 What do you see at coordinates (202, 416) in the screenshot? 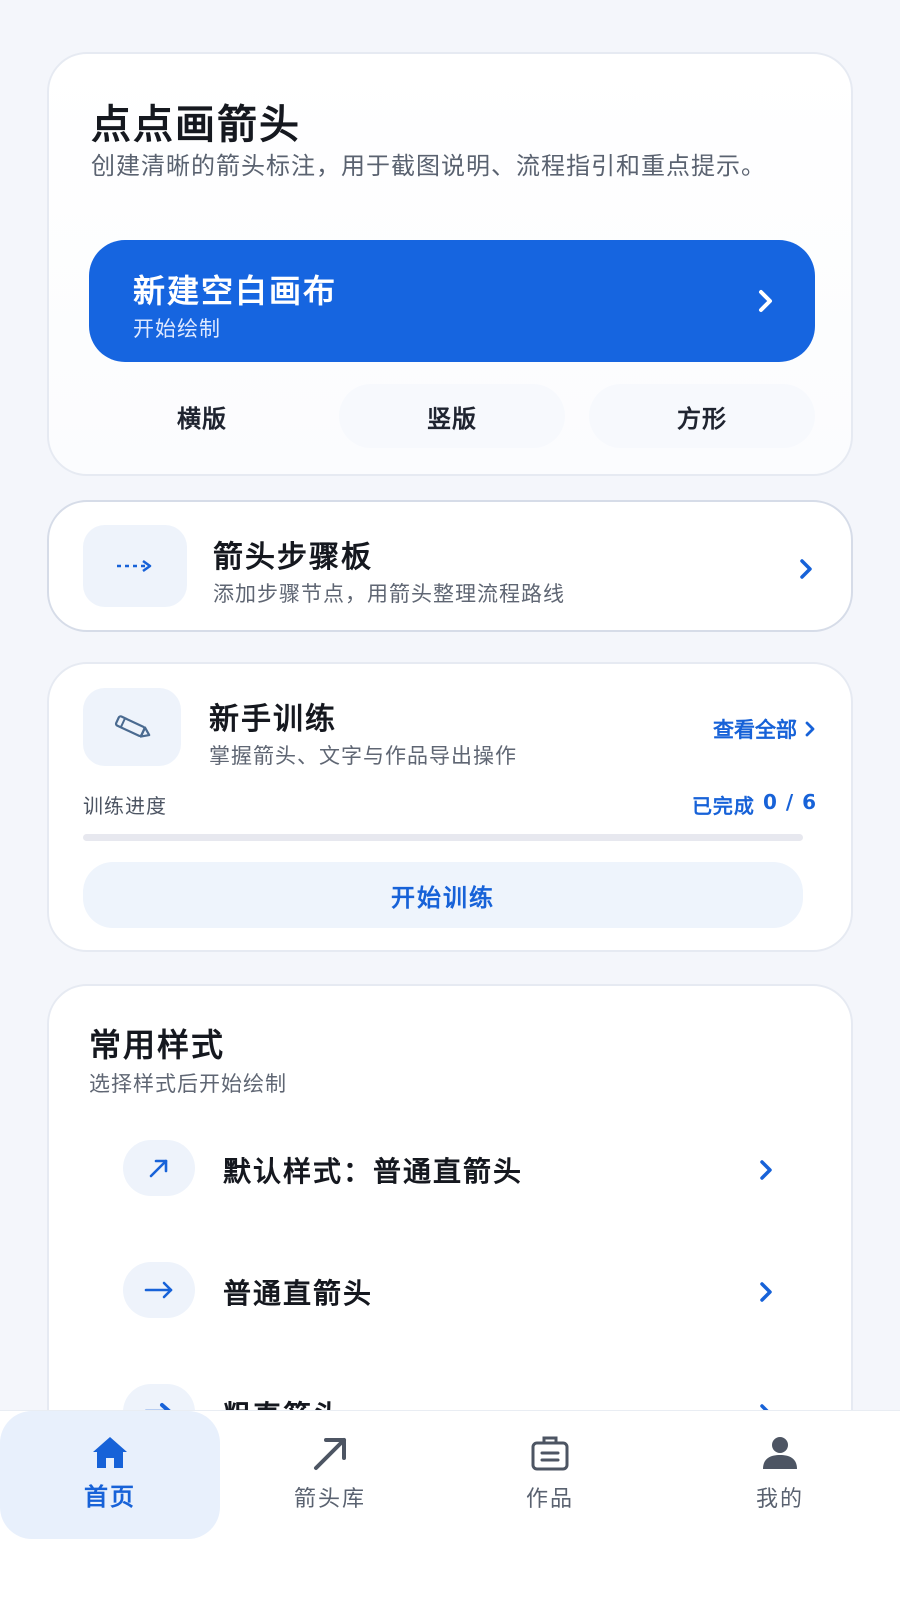
I see `format-landscape-button: 横版` at bounding box center [202, 416].